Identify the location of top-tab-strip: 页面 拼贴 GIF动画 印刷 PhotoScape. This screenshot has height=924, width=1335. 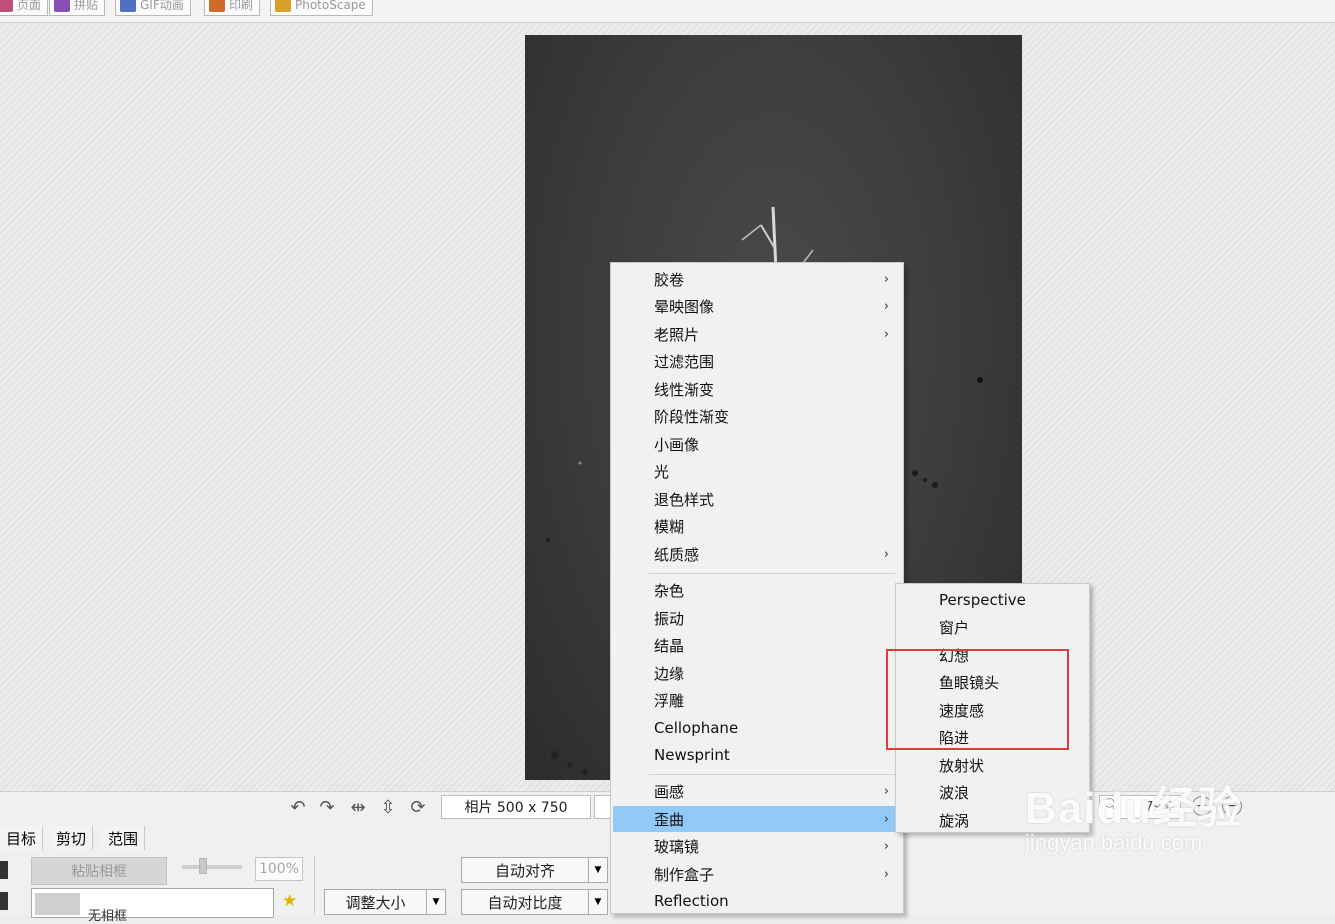
(667, 11).